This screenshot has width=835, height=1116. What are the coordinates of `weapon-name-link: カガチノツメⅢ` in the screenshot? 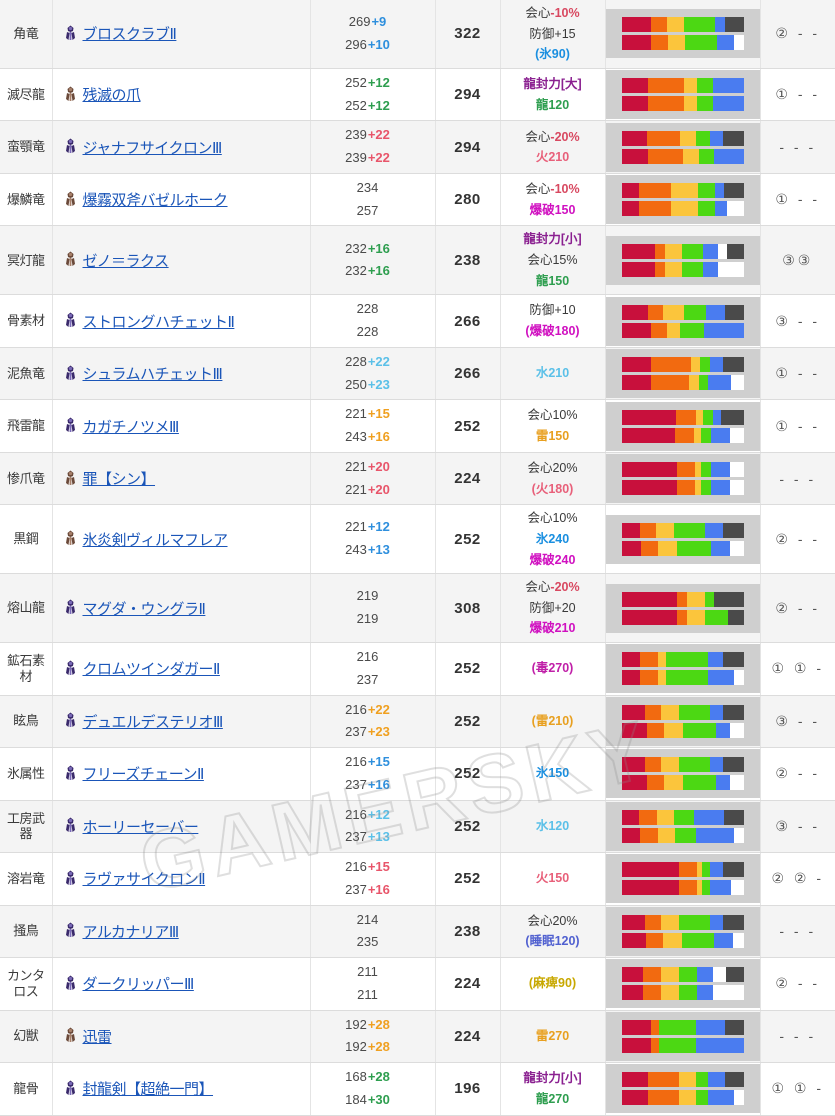 It's located at (131, 426).